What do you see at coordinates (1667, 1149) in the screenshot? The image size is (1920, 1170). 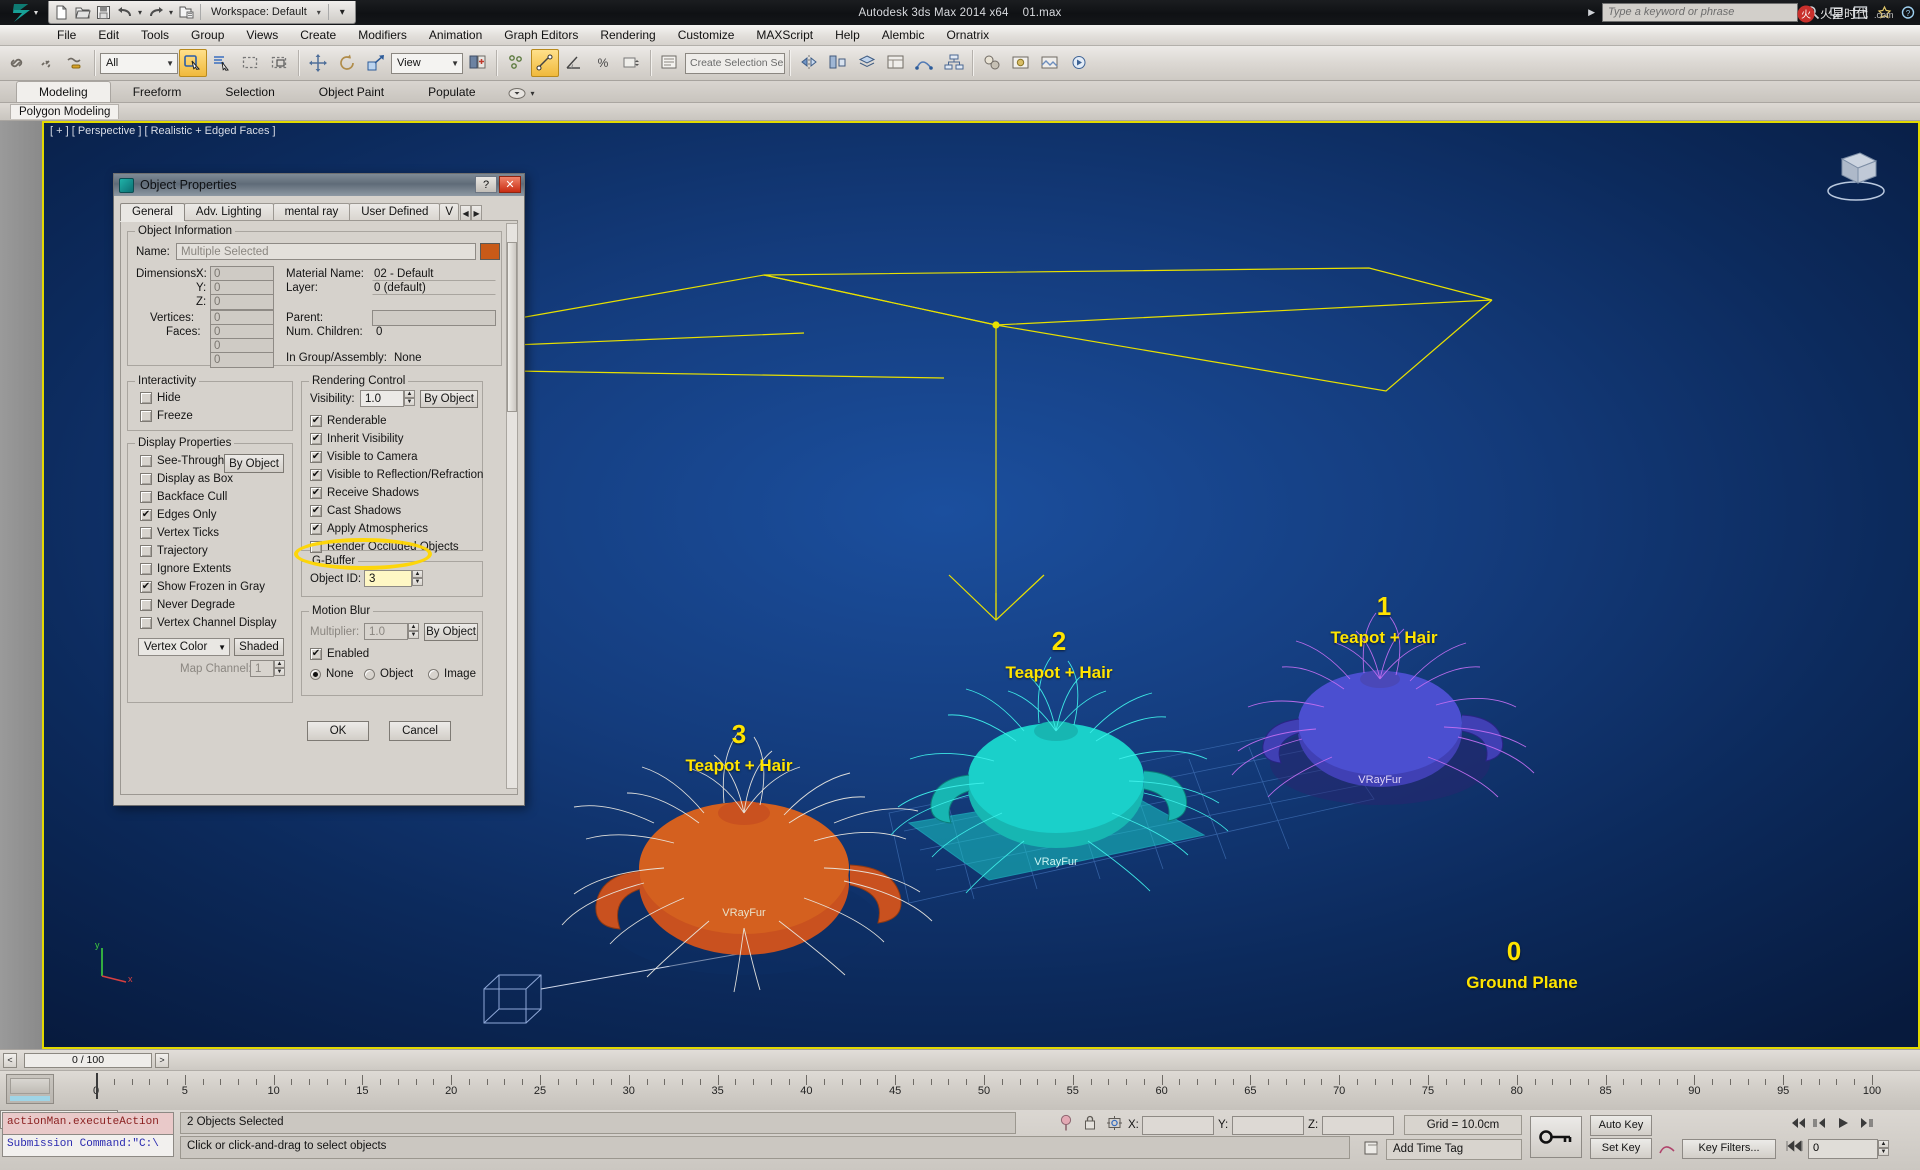 I see `key-filter-curve-icon` at bounding box center [1667, 1149].